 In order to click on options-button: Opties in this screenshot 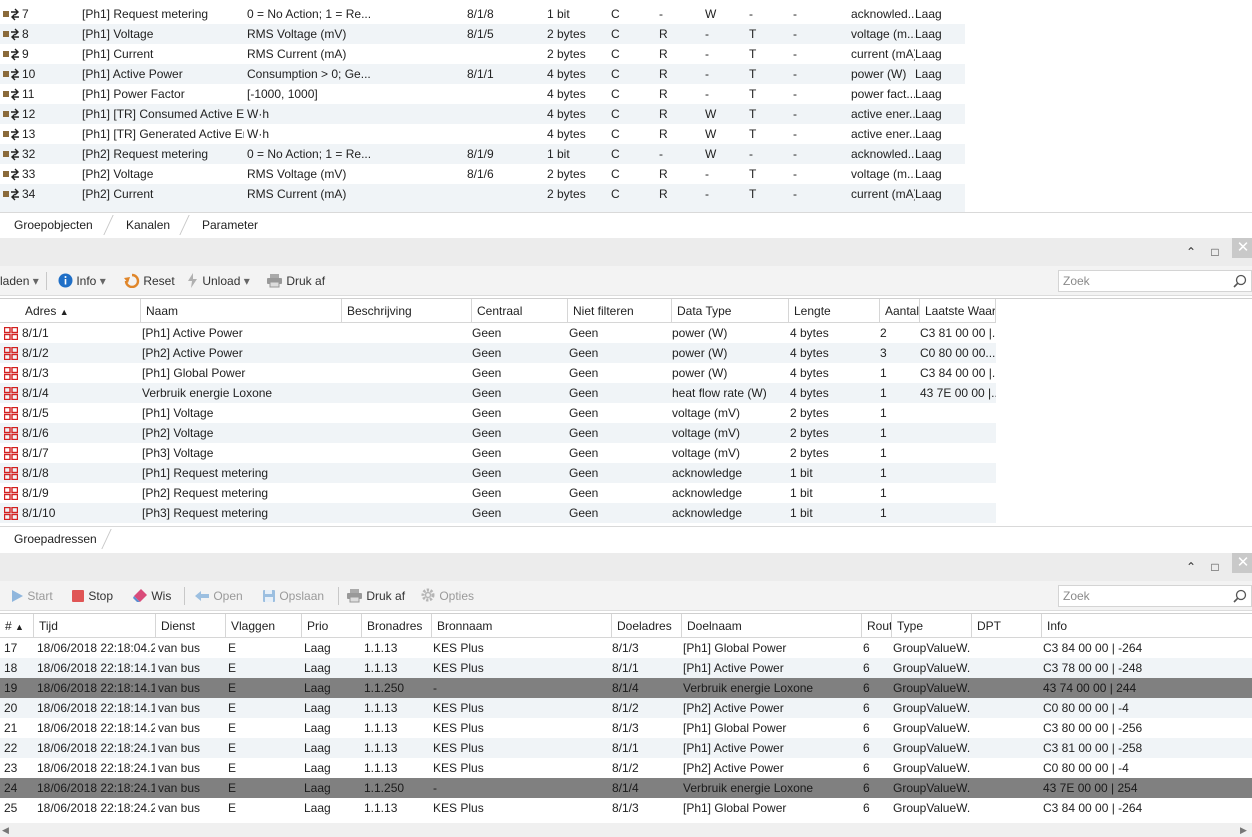, I will do `click(447, 596)`.